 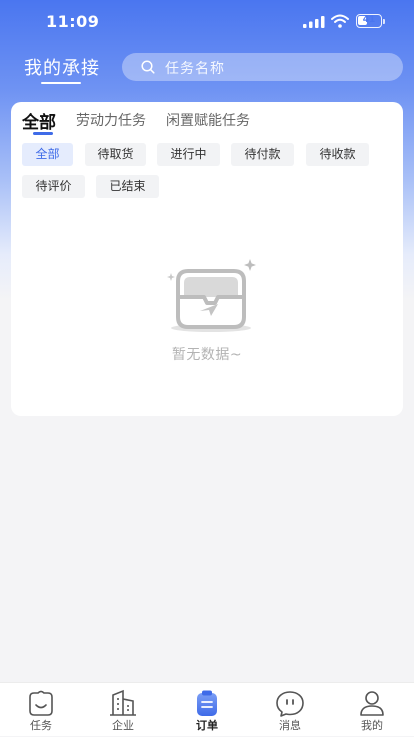 I want to click on status-bar: 11:09 41, so click(x=207, y=23).